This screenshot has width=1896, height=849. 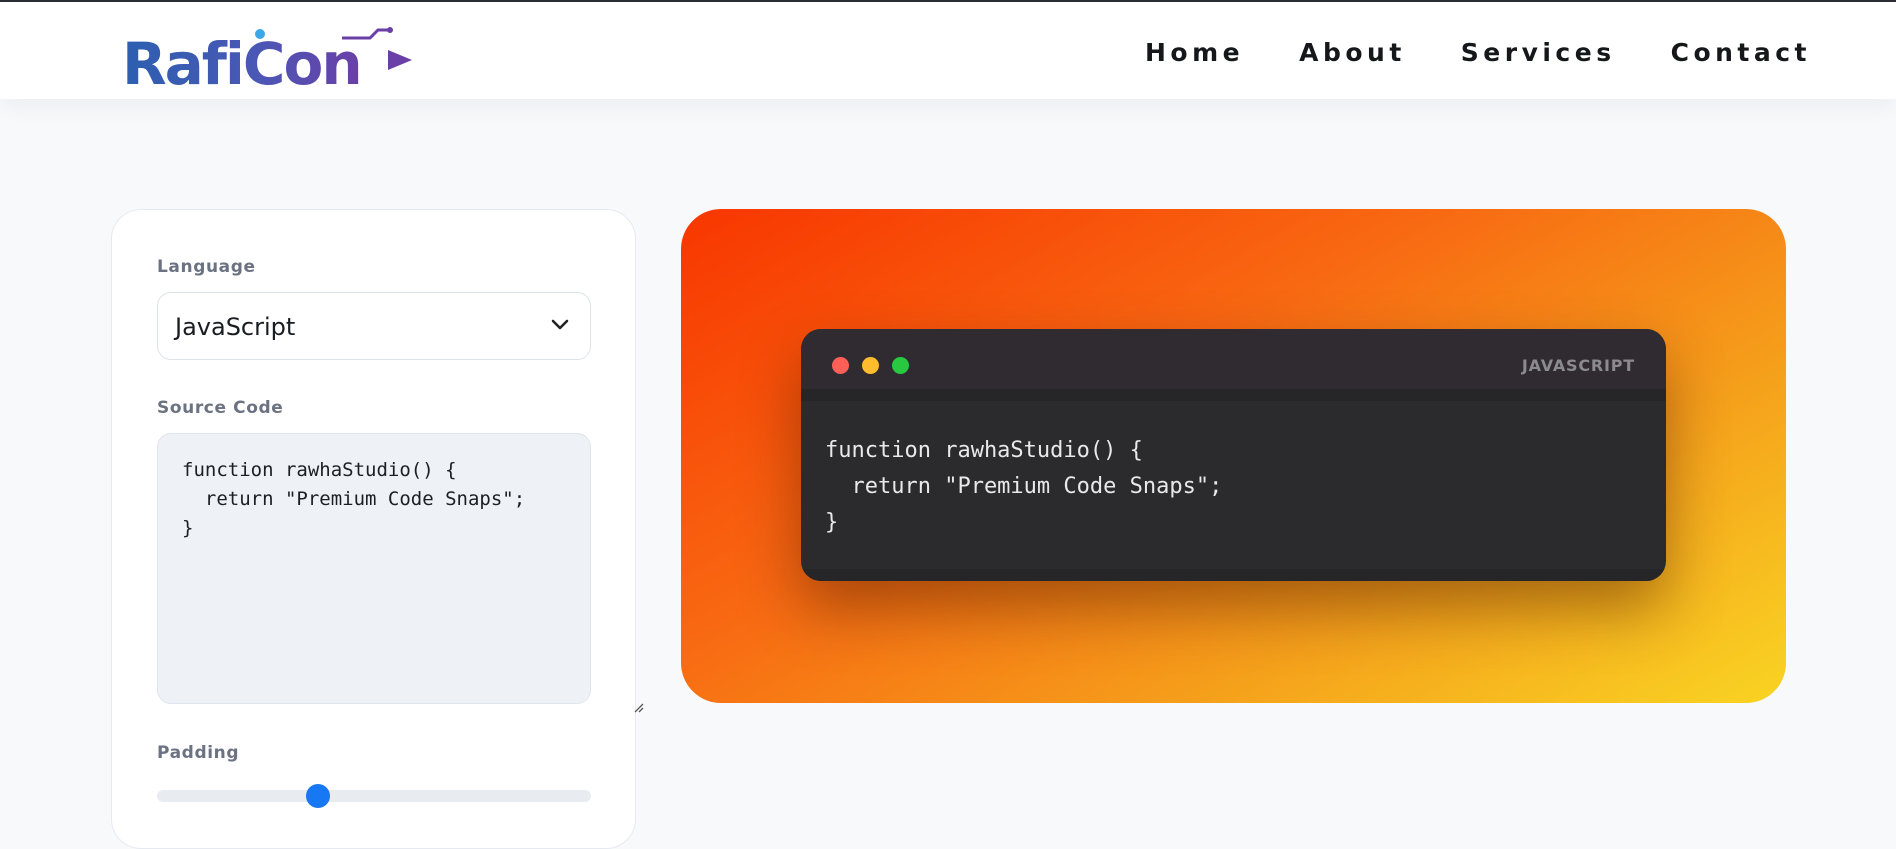 I want to click on source-code-label: Source Code, so click(x=220, y=408).